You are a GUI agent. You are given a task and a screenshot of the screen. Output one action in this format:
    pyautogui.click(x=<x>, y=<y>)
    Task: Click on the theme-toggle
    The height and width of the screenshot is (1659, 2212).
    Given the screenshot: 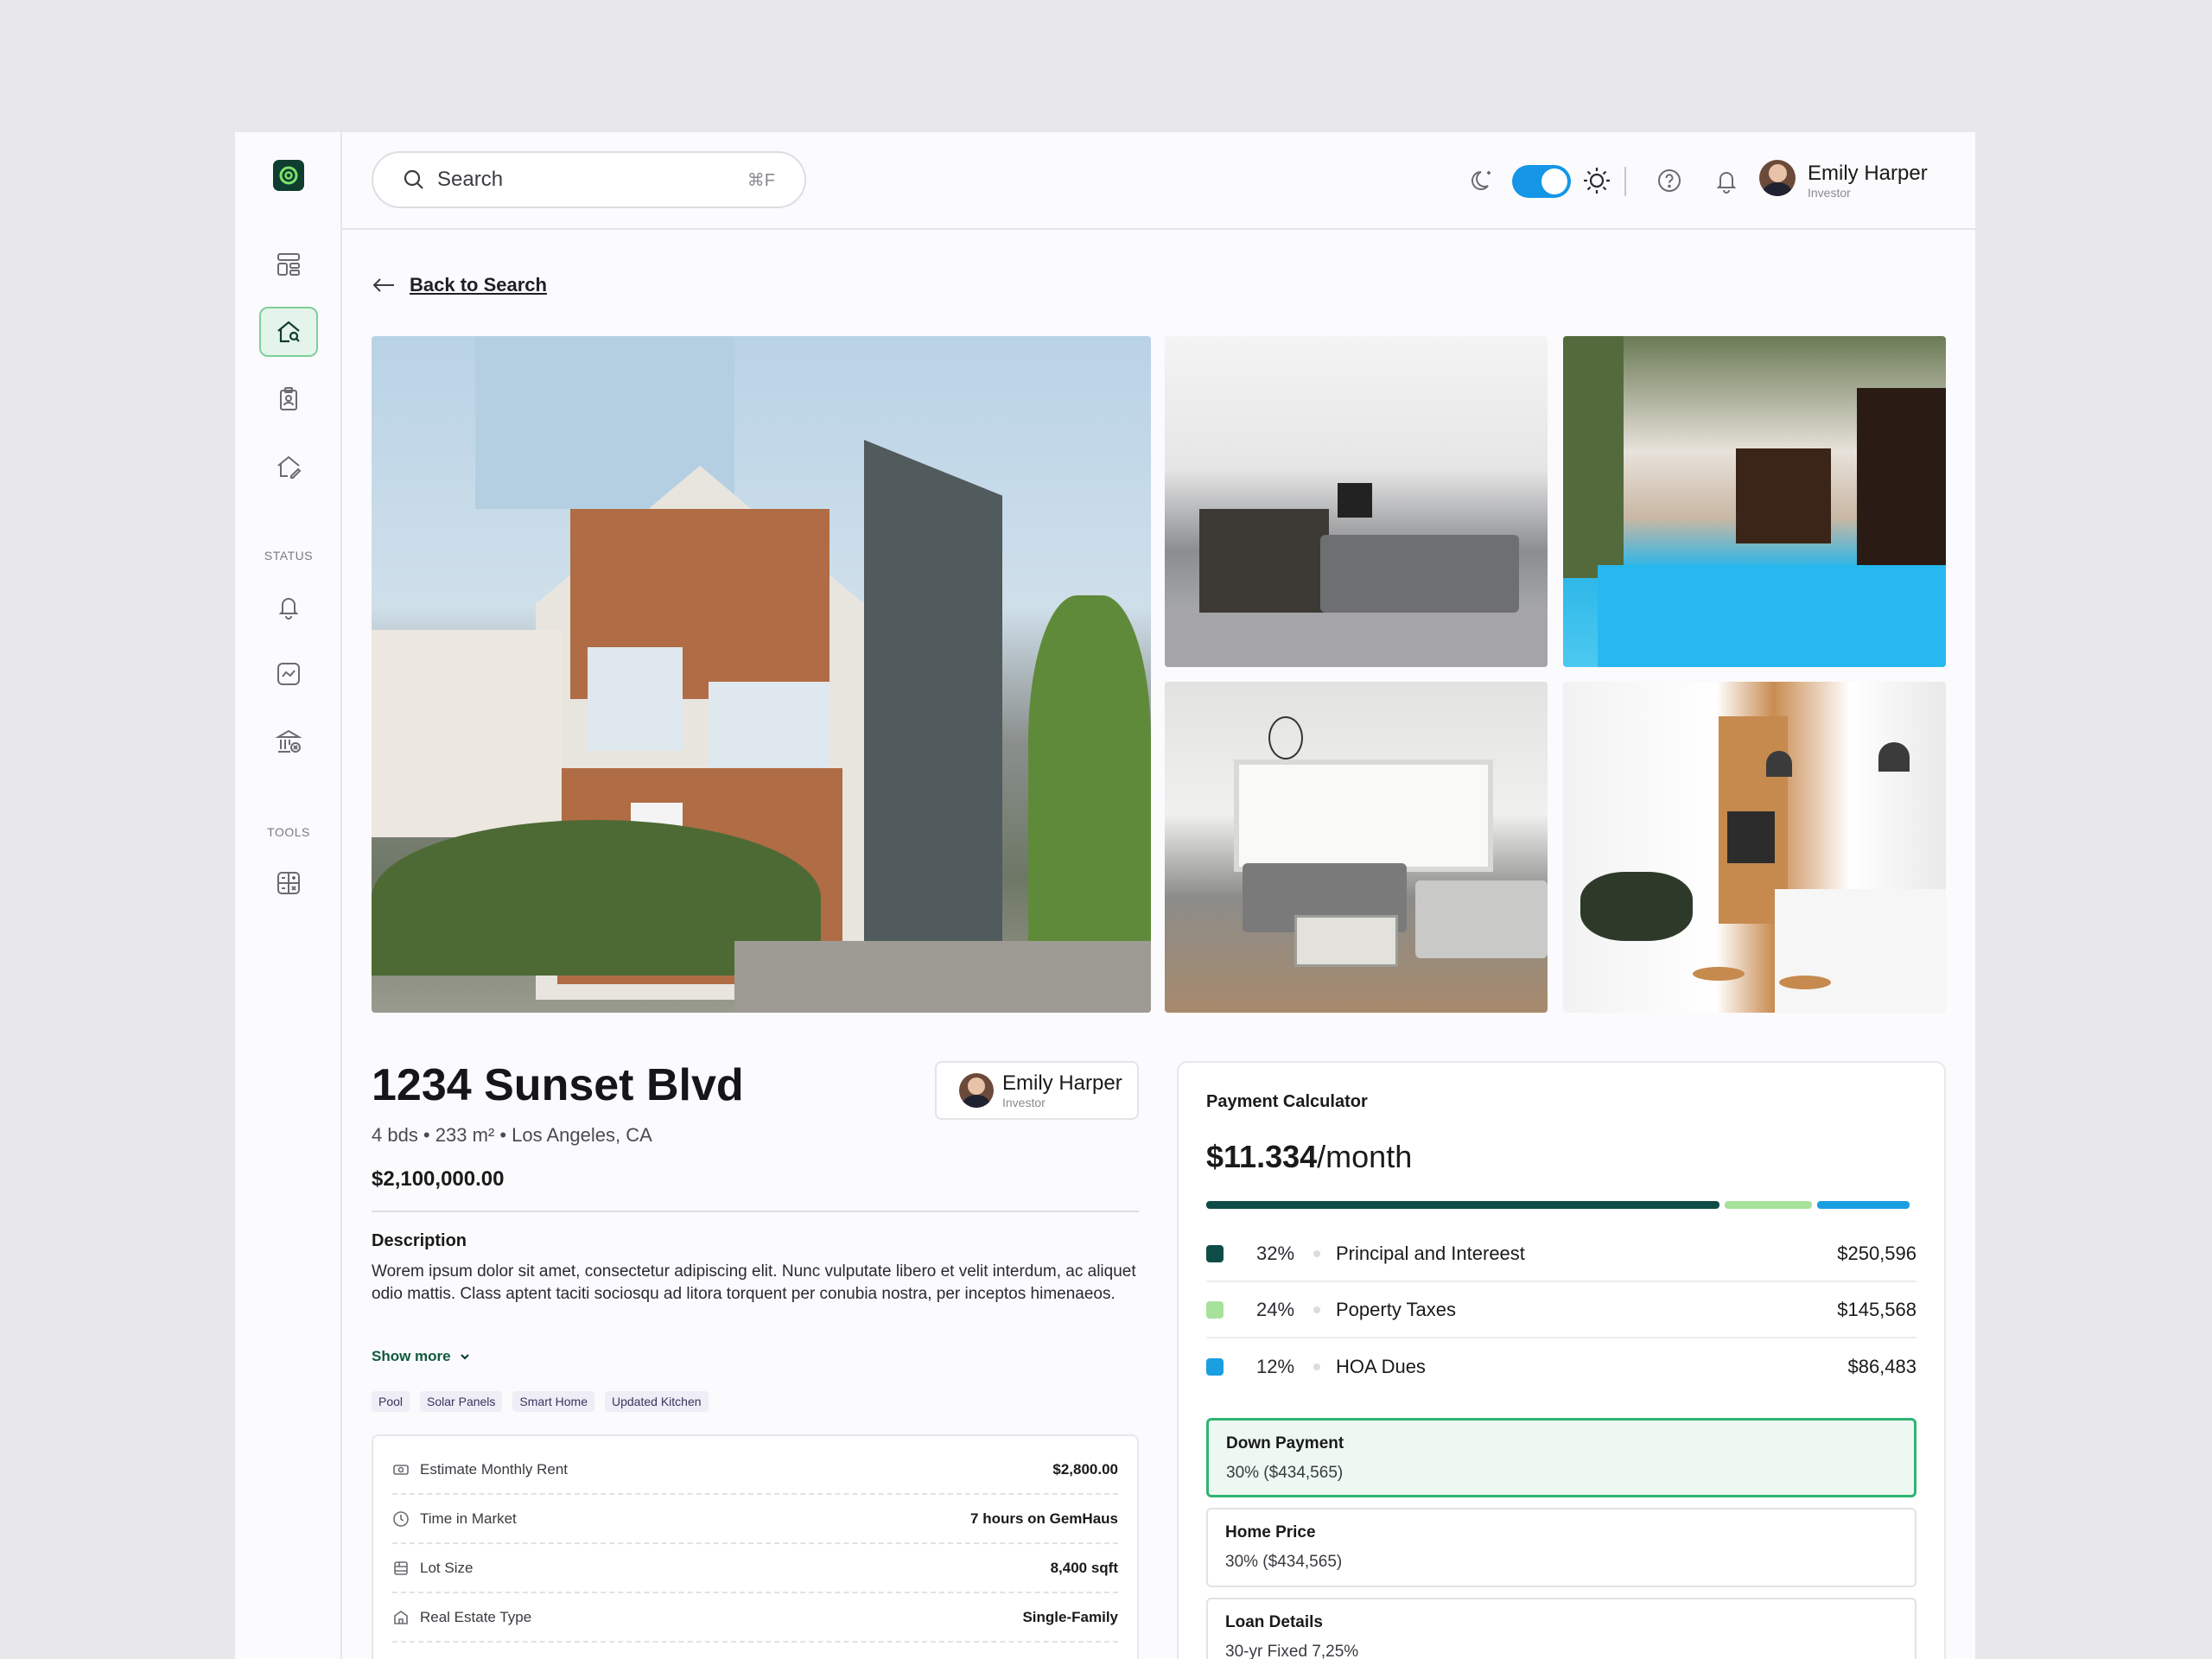 What is the action you would take?
    pyautogui.click(x=1541, y=181)
    